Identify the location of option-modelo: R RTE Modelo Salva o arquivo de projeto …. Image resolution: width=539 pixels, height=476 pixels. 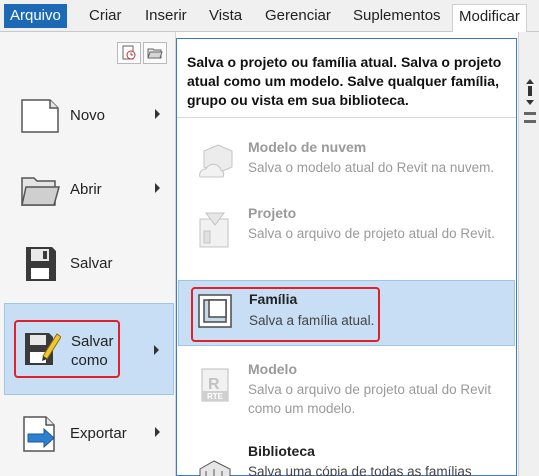
(346, 393).